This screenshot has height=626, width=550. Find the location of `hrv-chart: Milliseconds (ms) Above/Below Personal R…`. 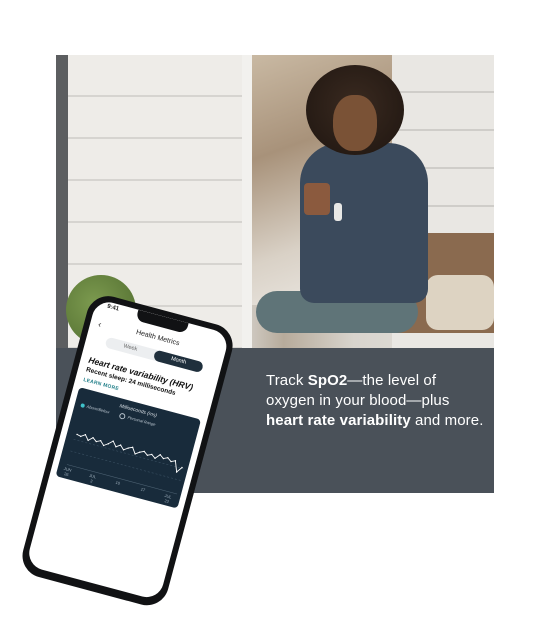

hrv-chart: Milliseconds (ms) Above/Below Personal R… is located at coordinates (128, 448).